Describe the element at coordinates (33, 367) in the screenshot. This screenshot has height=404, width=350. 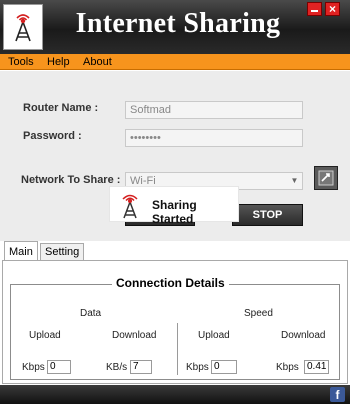
I see `data-upload-unit: Kbps` at that location.